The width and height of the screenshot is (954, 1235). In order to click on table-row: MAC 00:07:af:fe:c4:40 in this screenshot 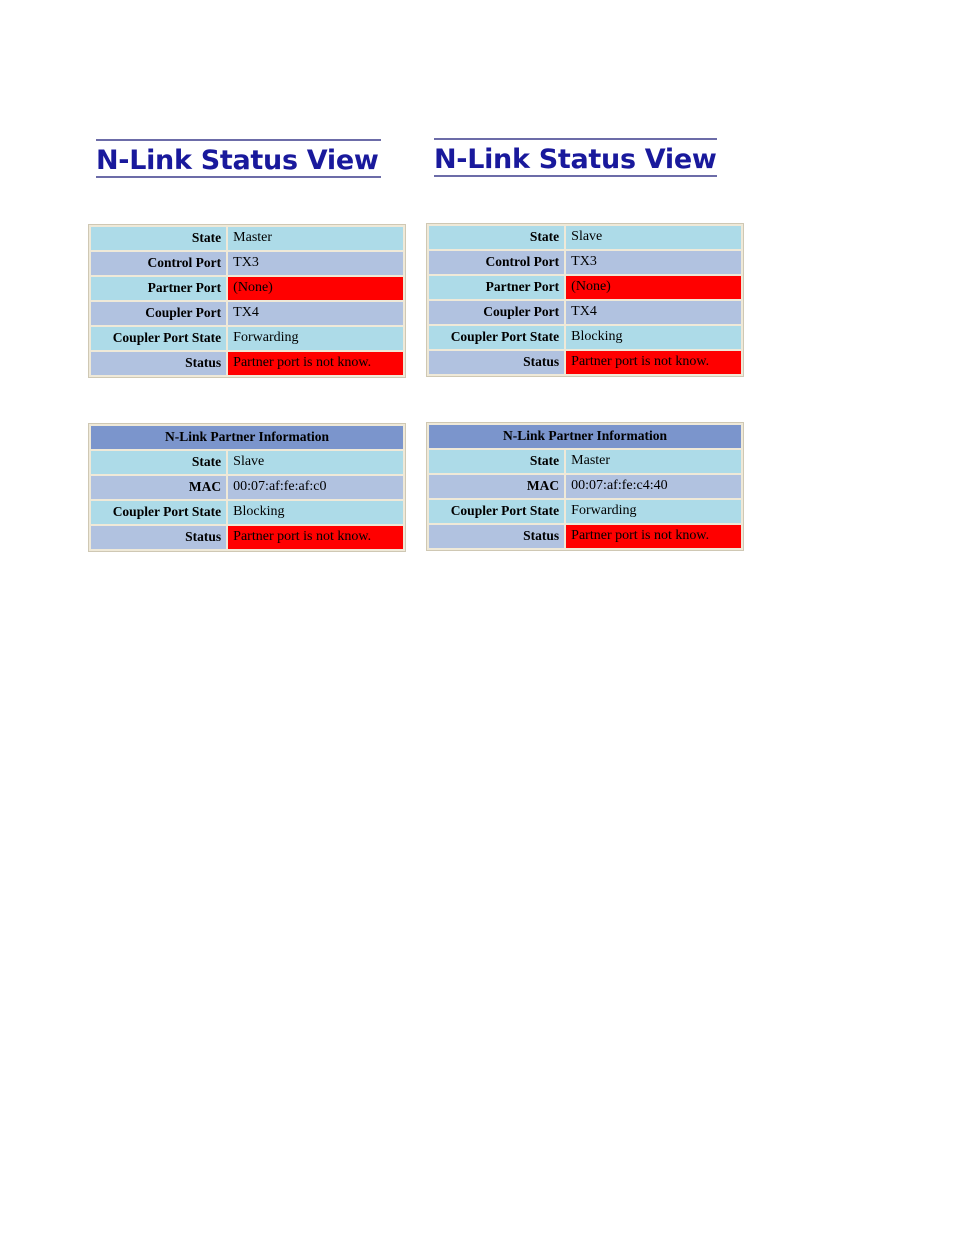, I will do `click(585, 486)`.